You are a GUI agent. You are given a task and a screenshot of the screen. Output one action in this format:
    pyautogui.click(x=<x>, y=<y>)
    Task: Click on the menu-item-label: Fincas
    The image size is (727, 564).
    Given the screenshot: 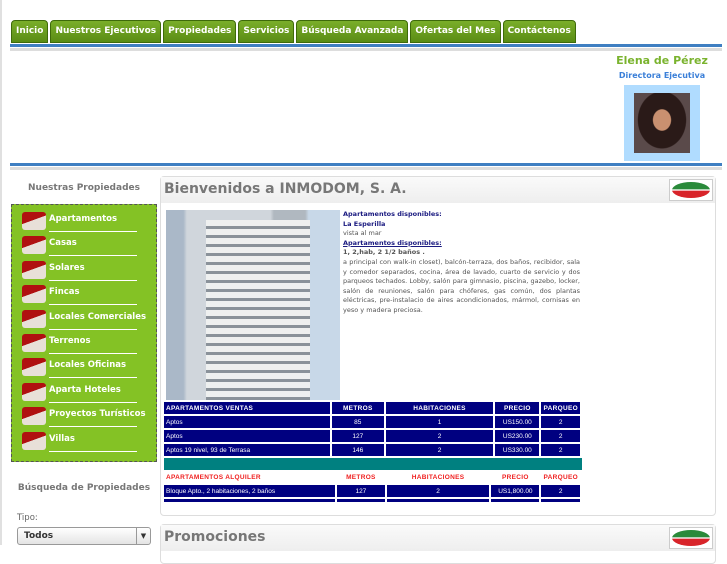 What is the action you would take?
    pyautogui.click(x=64, y=292)
    